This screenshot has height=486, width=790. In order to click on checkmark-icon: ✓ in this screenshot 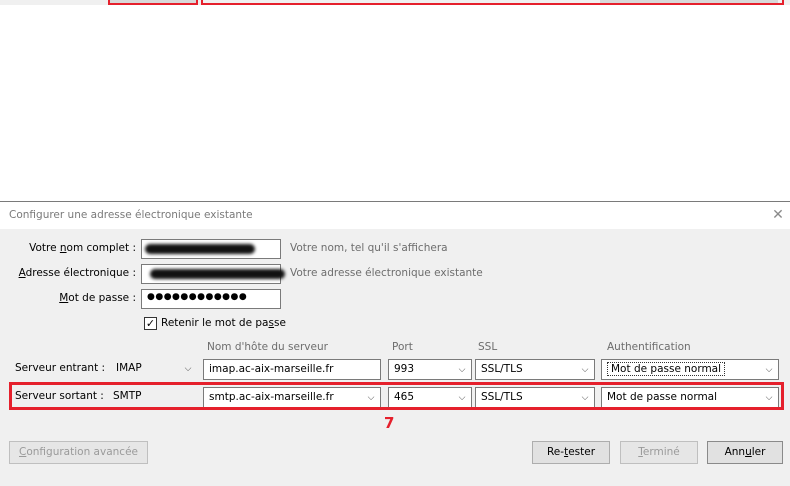, I will do `click(150, 323)`.